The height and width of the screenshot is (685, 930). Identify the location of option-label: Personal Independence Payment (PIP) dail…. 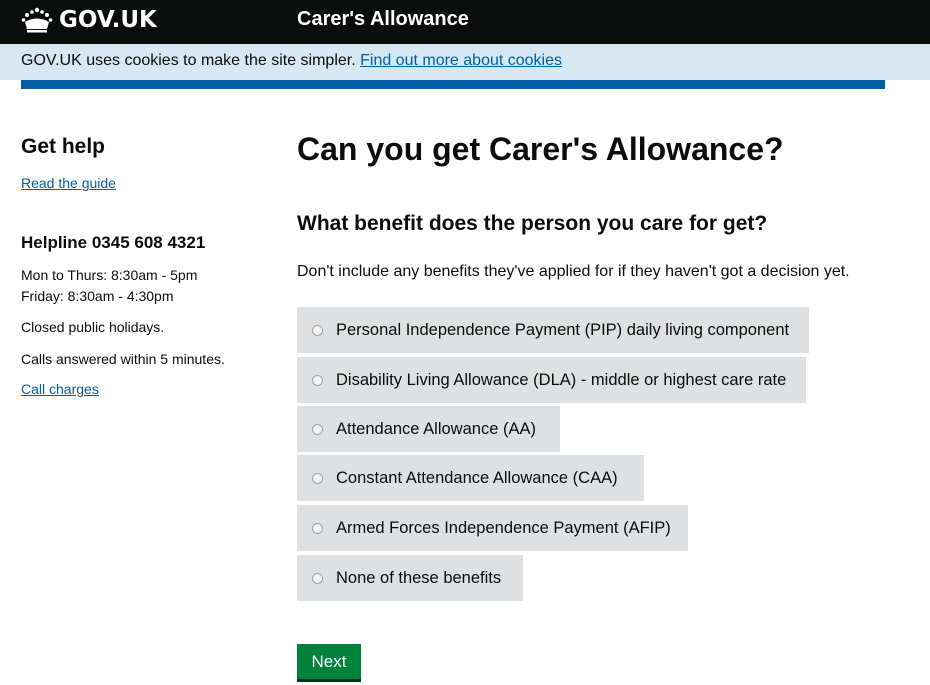
(563, 329).